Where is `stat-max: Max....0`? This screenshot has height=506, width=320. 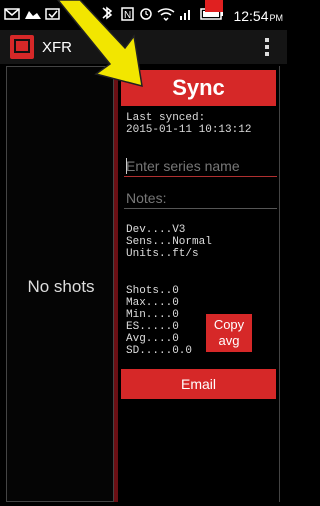 stat-max: Max....0 is located at coordinates (152, 303).